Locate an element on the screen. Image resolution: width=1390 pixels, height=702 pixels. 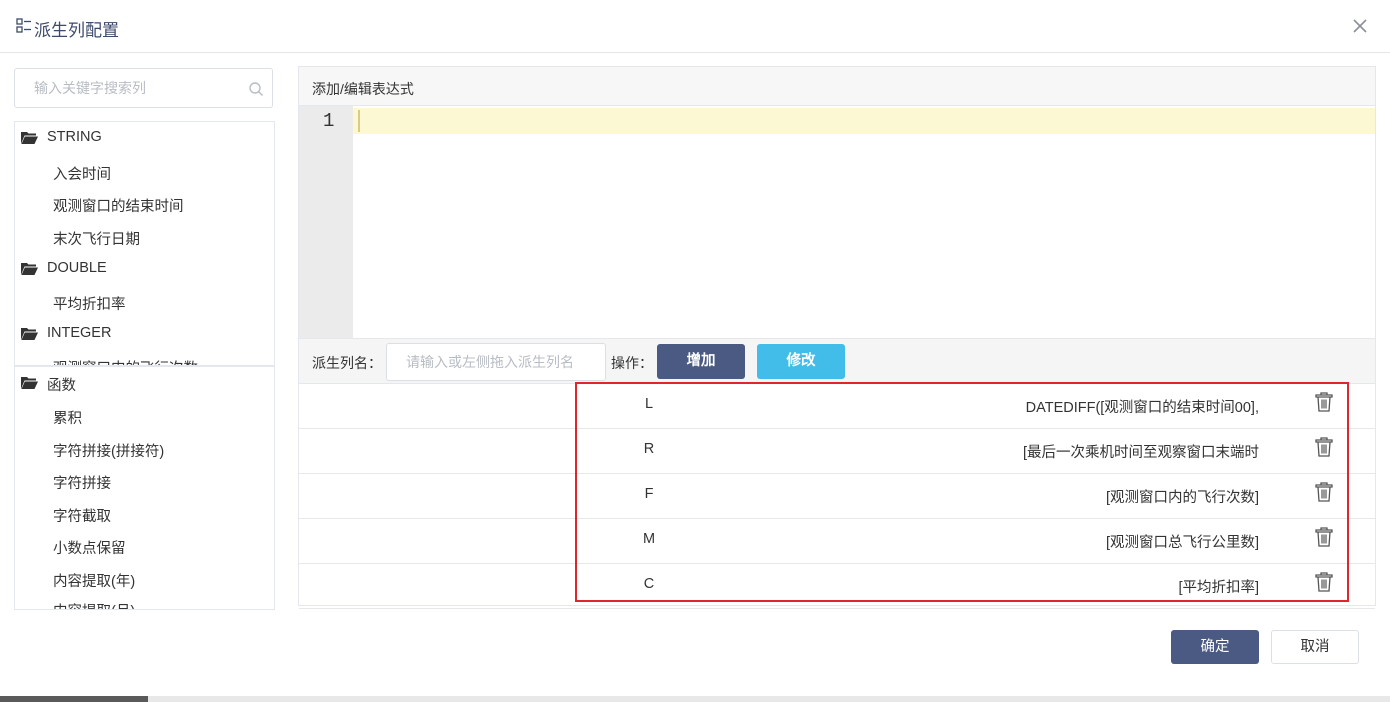
cancel-button: 取消 is located at coordinates (1315, 647).